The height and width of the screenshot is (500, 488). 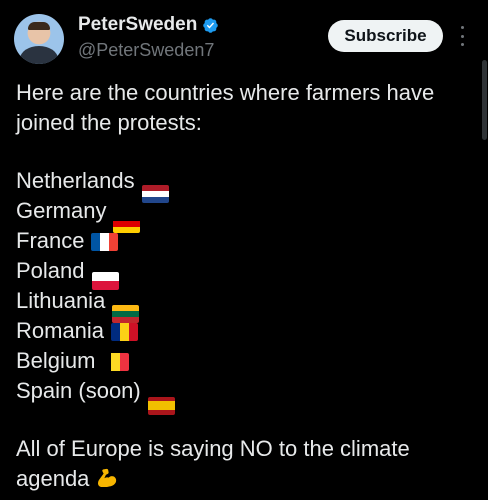 I want to click on country-line: France, so click(x=244, y=241).